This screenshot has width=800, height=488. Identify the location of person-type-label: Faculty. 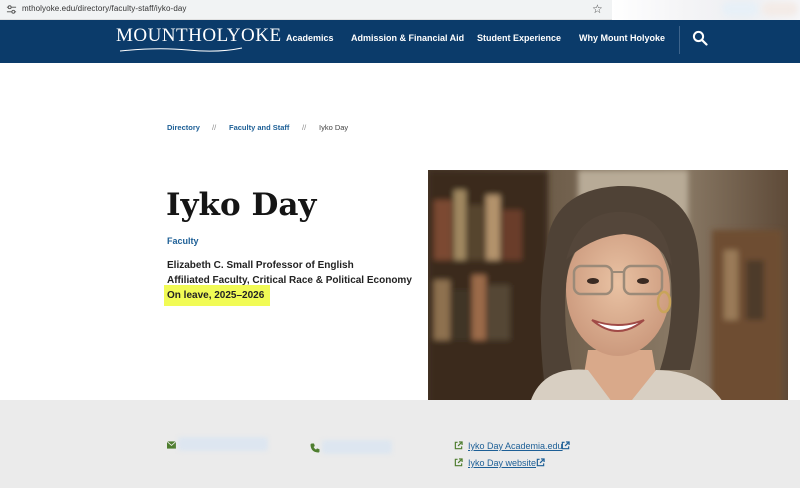
(183, 241).